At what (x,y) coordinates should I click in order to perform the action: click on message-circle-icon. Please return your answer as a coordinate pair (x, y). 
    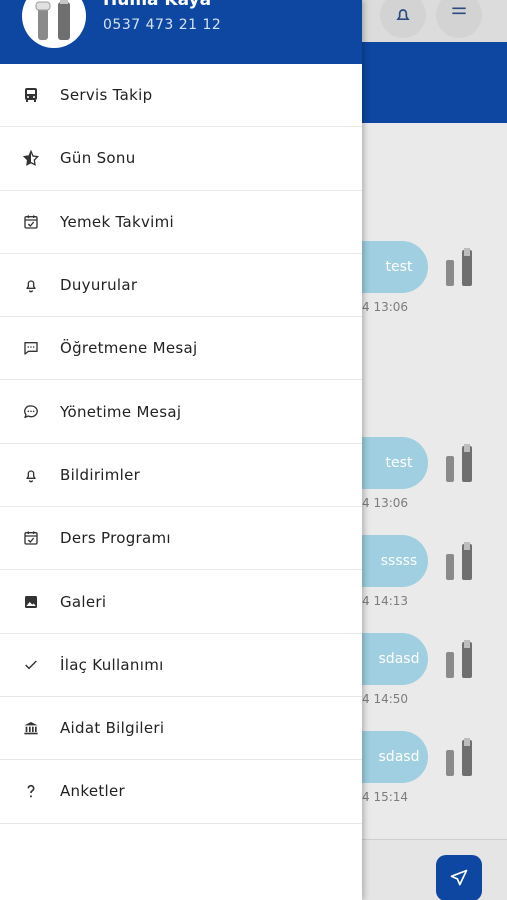
    Looking at the image, I should click on (31, 412).